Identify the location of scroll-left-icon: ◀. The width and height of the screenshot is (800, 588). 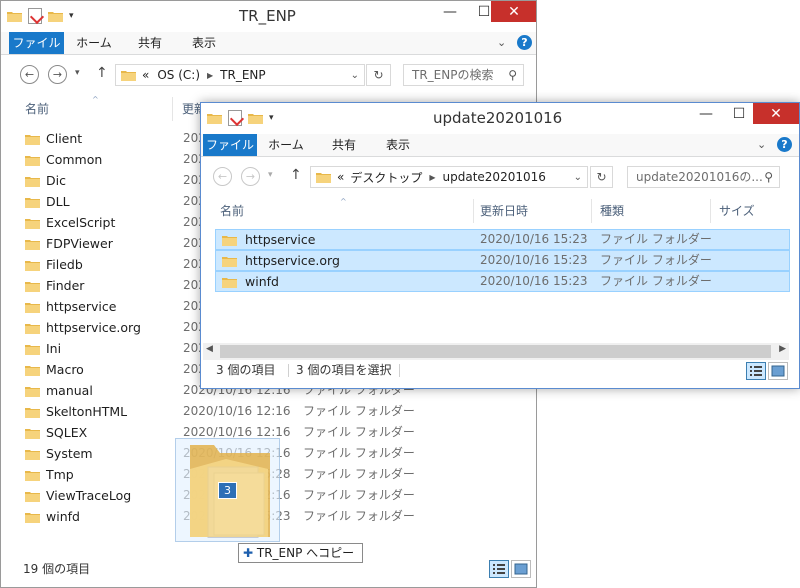
(209, 349).